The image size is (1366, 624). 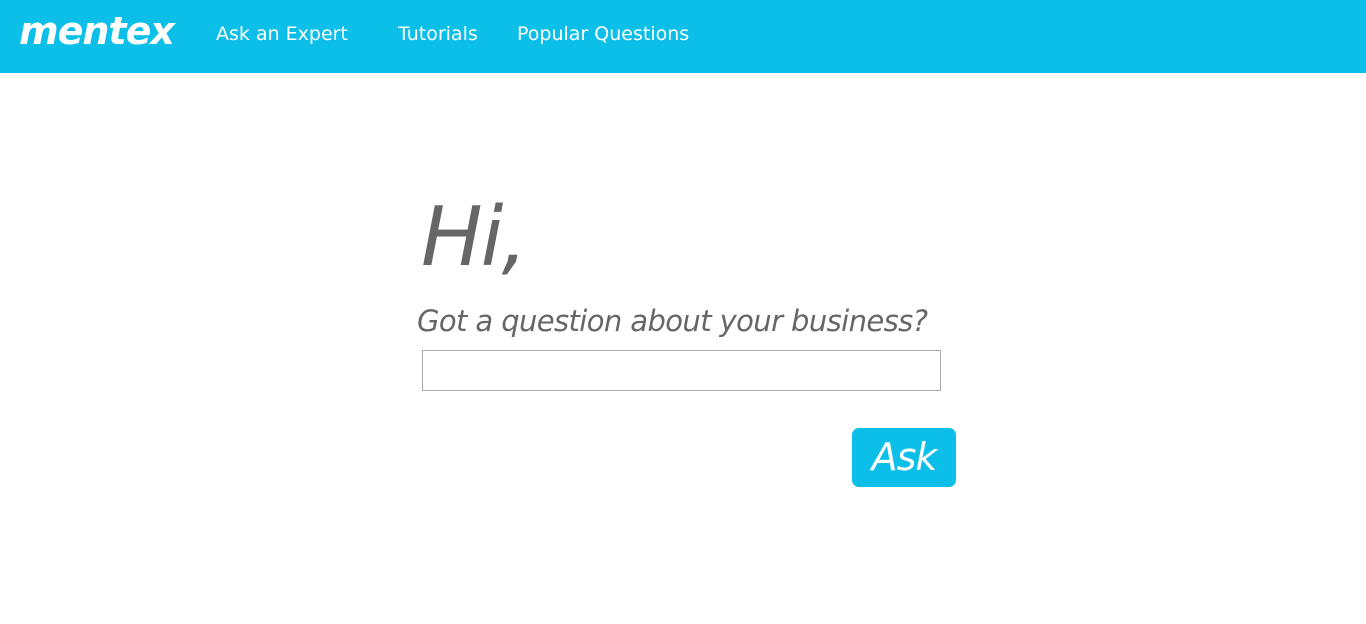 I want to click on ask-button: Ask, so click(x=904, y=457).